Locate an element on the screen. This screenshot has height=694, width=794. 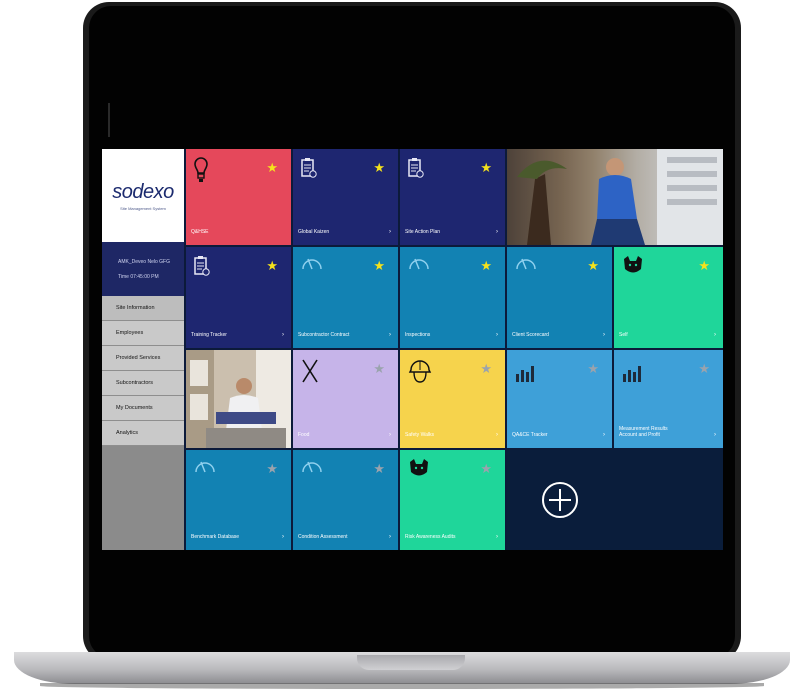
user-info: AMK_Deveo Nelo GFG Time 07:45:00 PM is located at coordinates (143, 269).